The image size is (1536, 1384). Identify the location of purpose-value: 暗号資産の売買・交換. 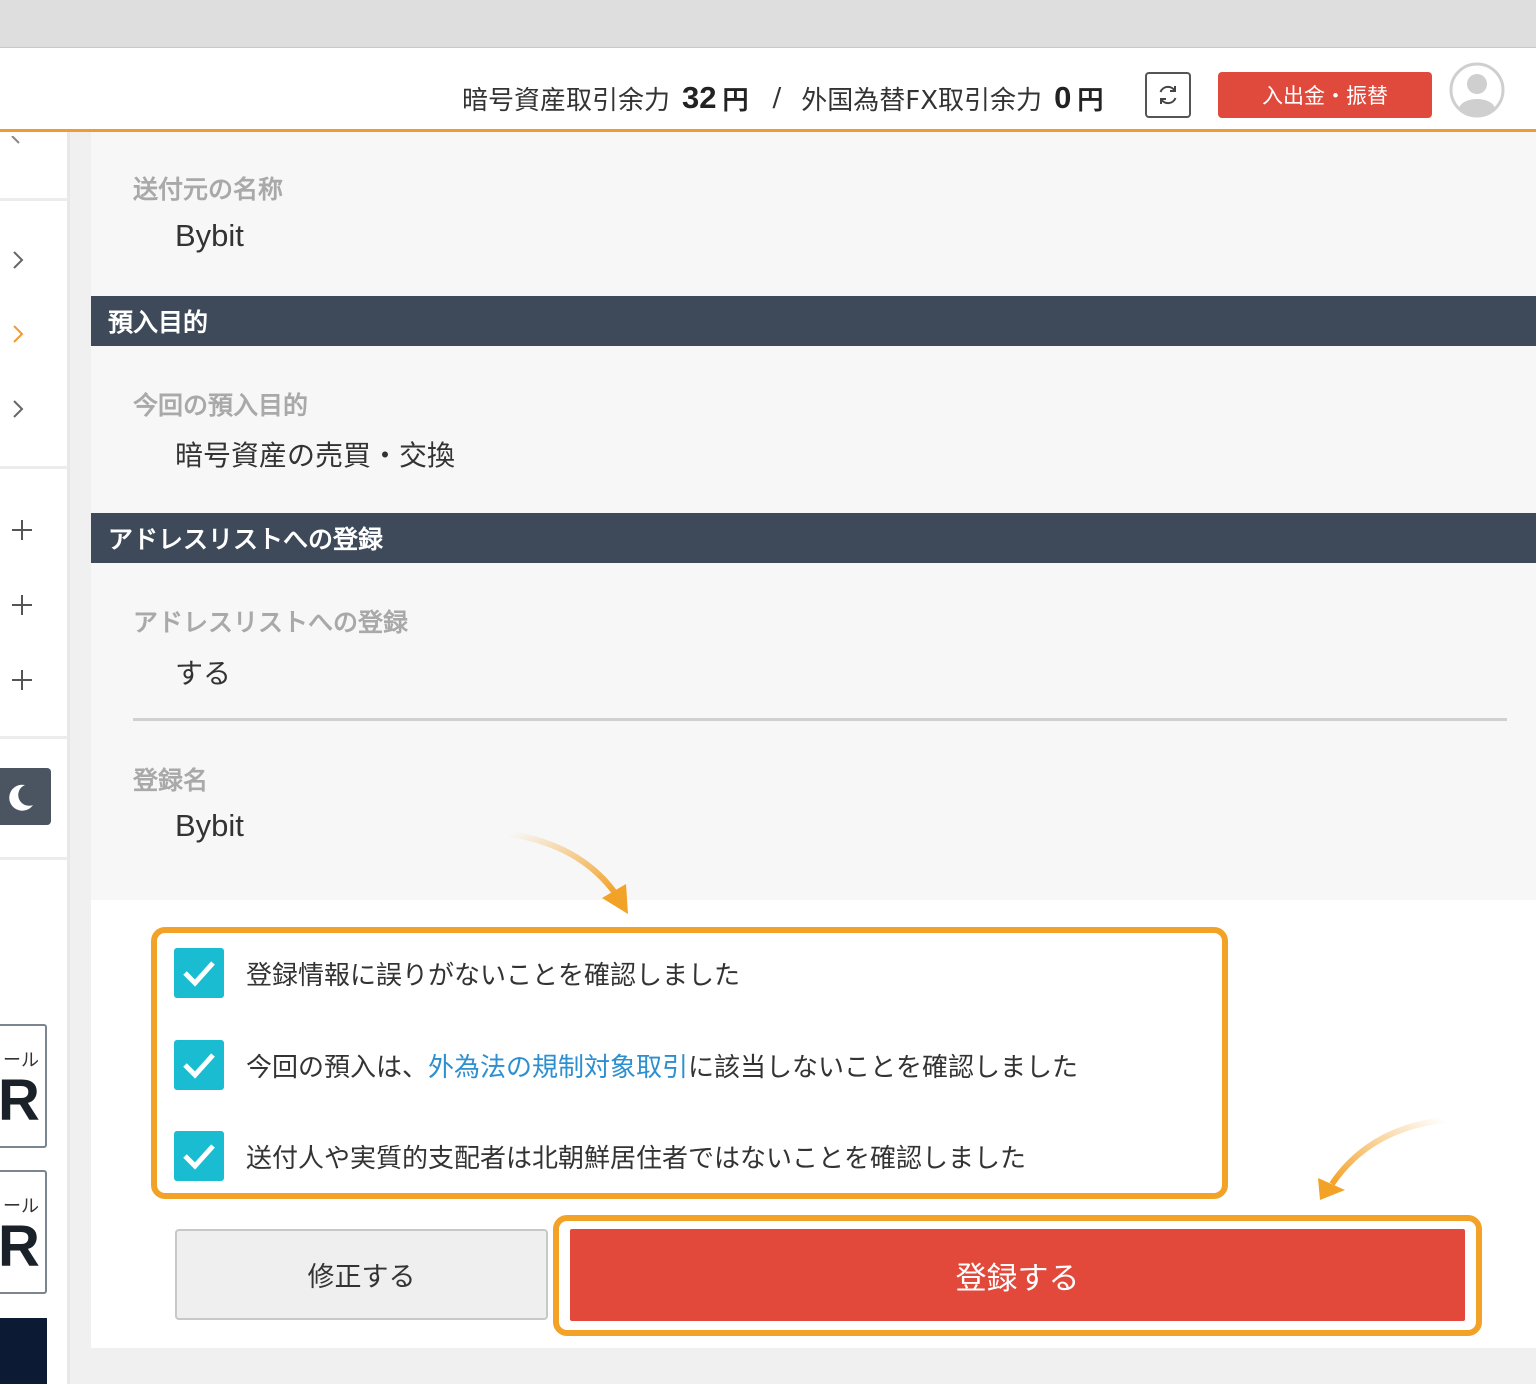
(315, 455).